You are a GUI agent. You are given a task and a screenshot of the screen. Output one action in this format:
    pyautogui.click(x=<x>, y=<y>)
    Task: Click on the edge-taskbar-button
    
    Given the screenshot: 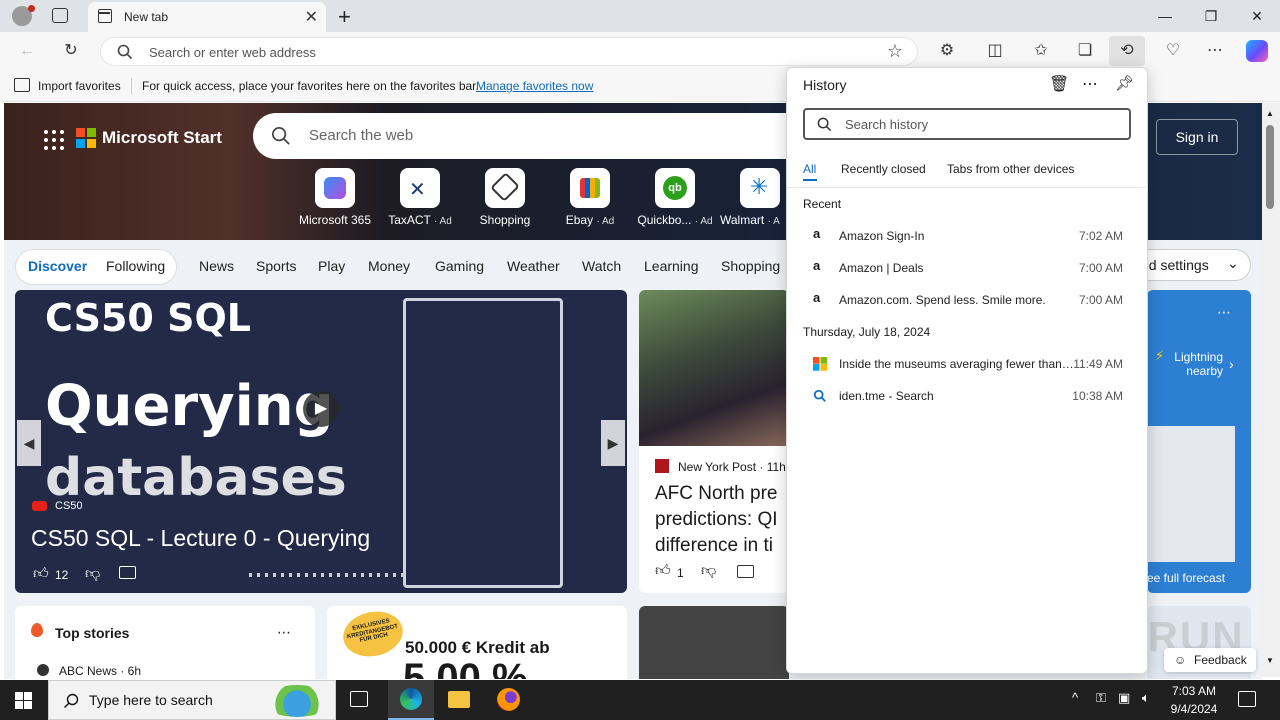 What is the action you would take?
    pyautogui.click(x=411, y=700)
    